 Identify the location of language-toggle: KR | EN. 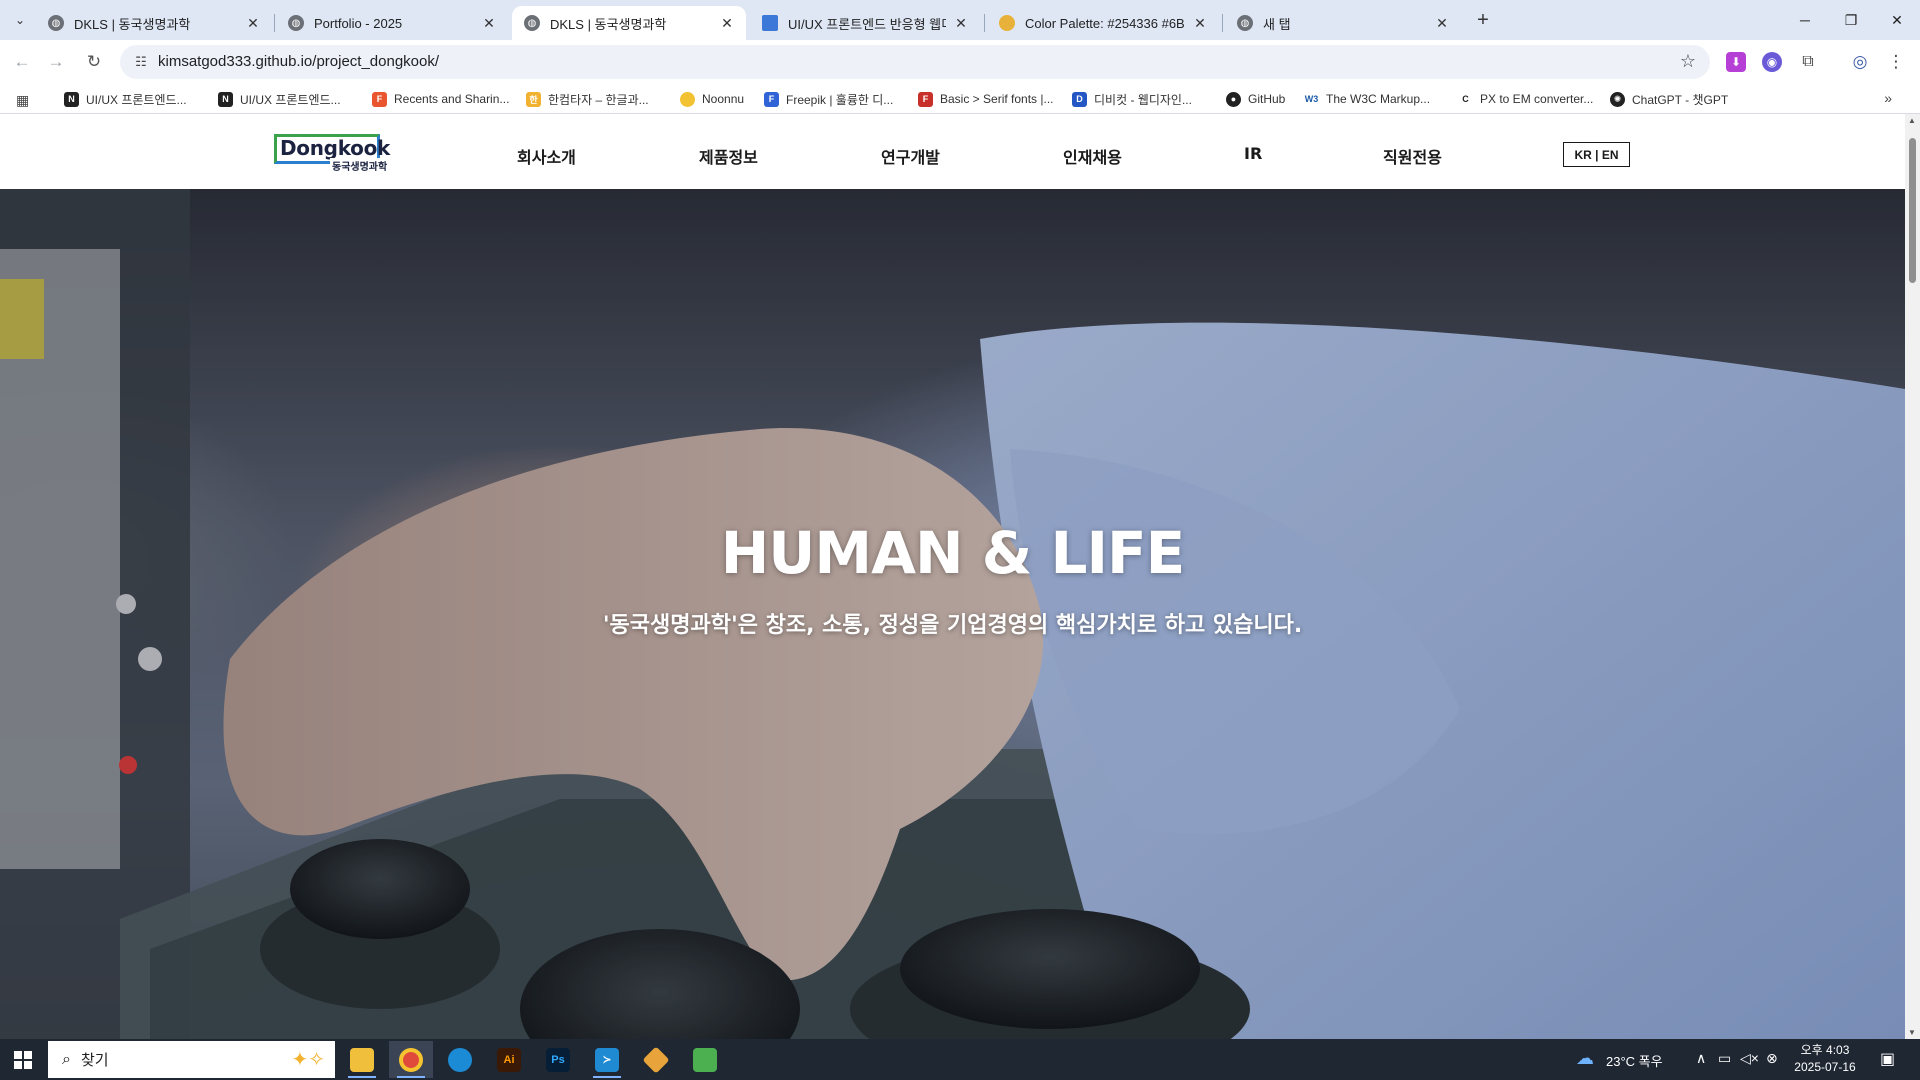
(1596, 154).